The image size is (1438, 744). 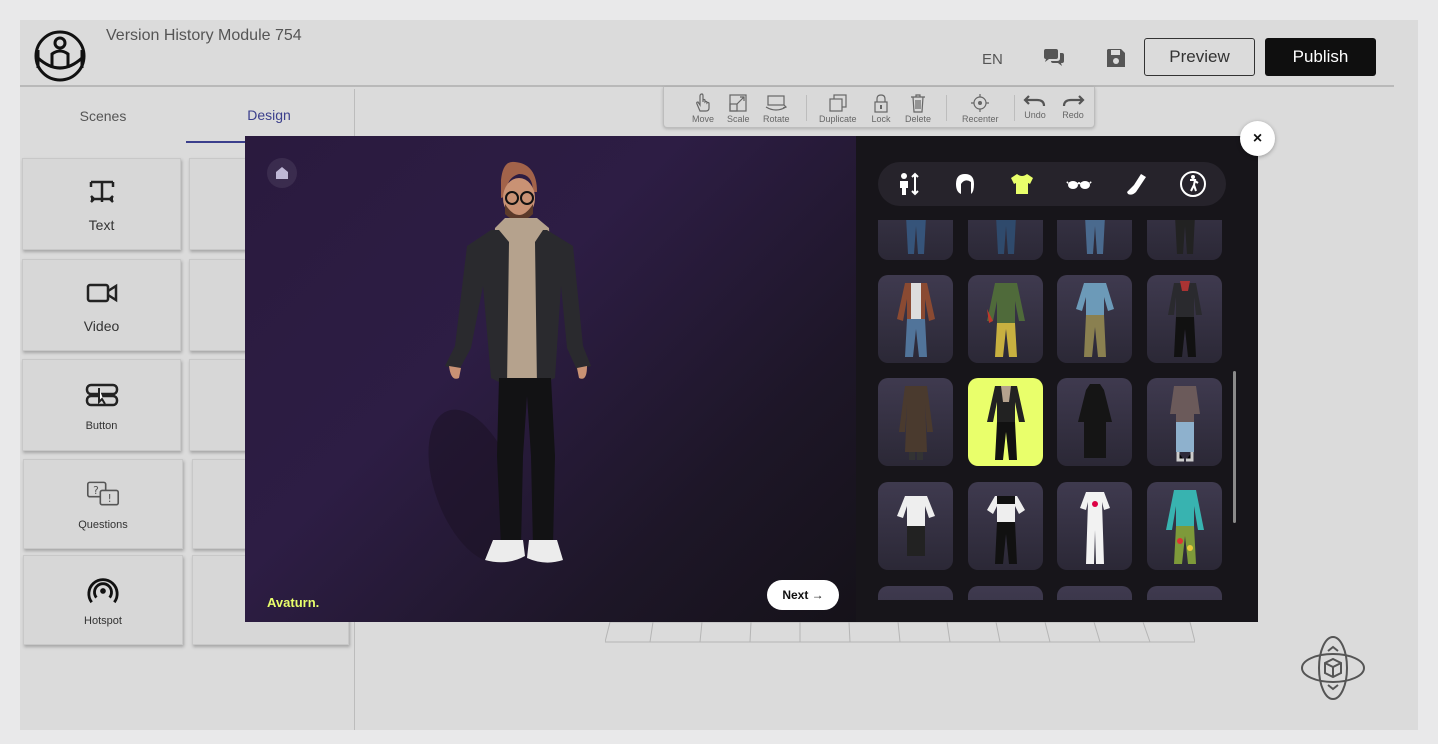 What do you see at coordinates (980, 103) in the screenshot?
I see `recenter-icon` at bounding box center [980, 103].